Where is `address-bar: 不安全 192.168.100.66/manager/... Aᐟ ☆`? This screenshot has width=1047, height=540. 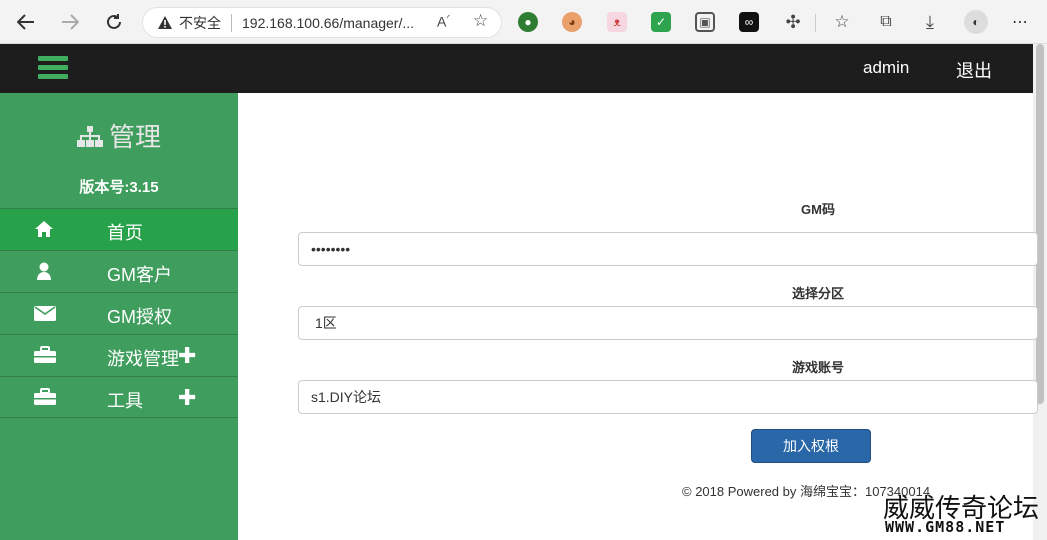 address-bar: 不安全 192.168.100.66/manager/... Aᐟ ☆ is located at coordinates (322, 22).